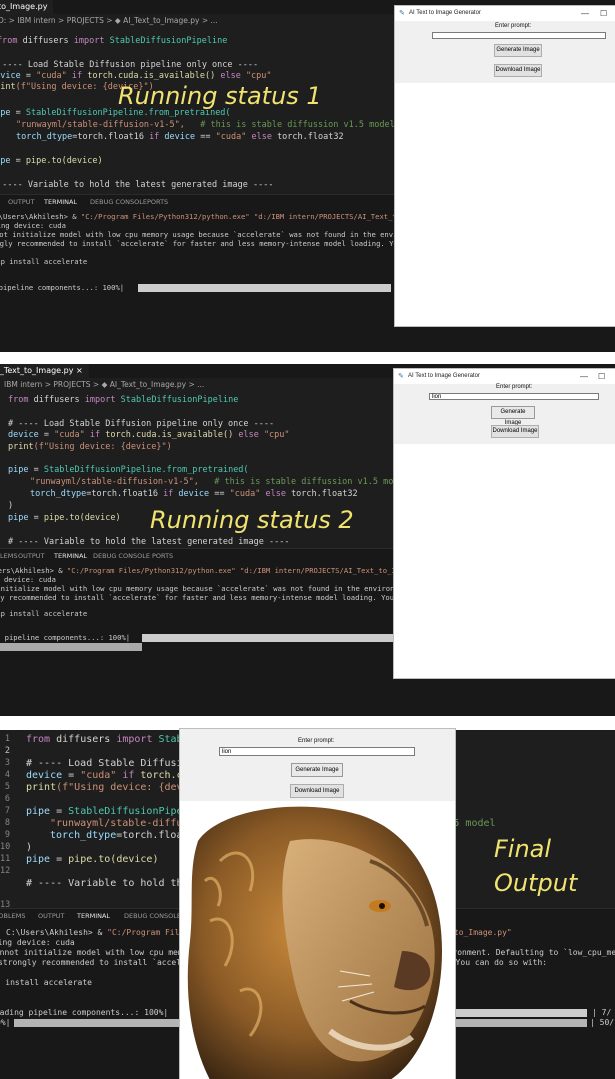  What do you see at coordinates (324, 494) in the screenshot?
I see `value: torch.float32` at bounding box center [324, 494].